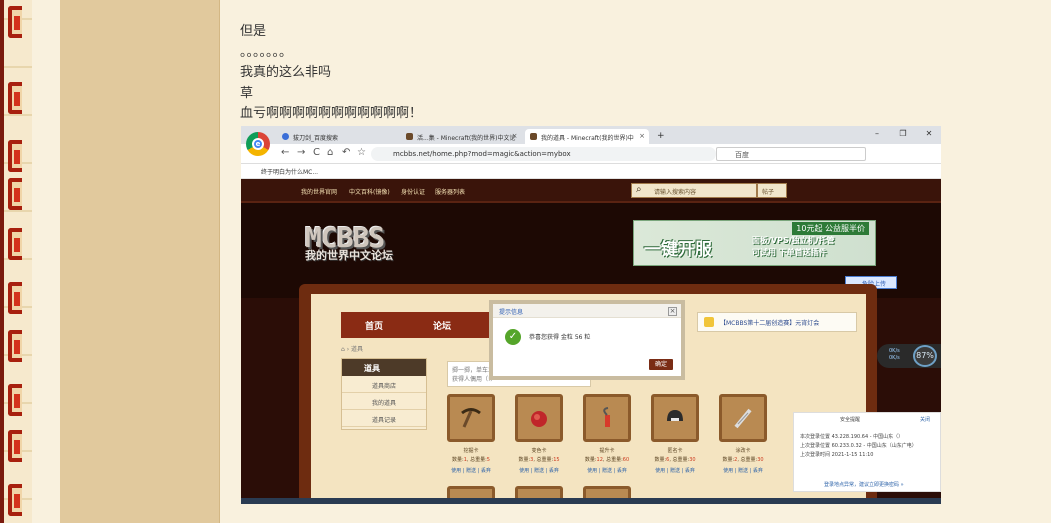  I want to click on security-close-link: 关闭, so click(924, 420).